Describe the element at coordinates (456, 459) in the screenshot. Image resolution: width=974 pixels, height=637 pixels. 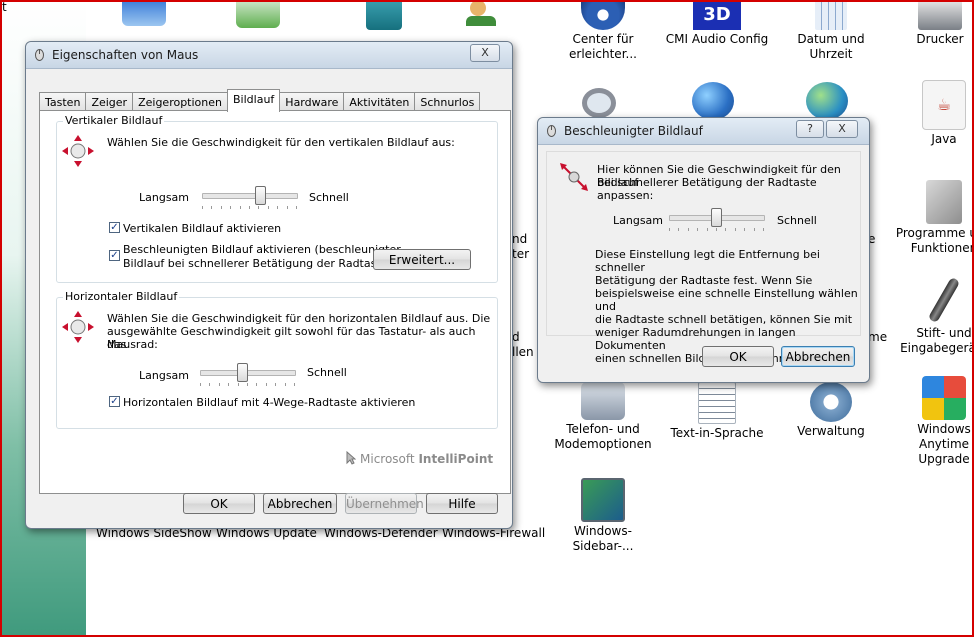
I see `brand-name: IntelliPoint` at that location.